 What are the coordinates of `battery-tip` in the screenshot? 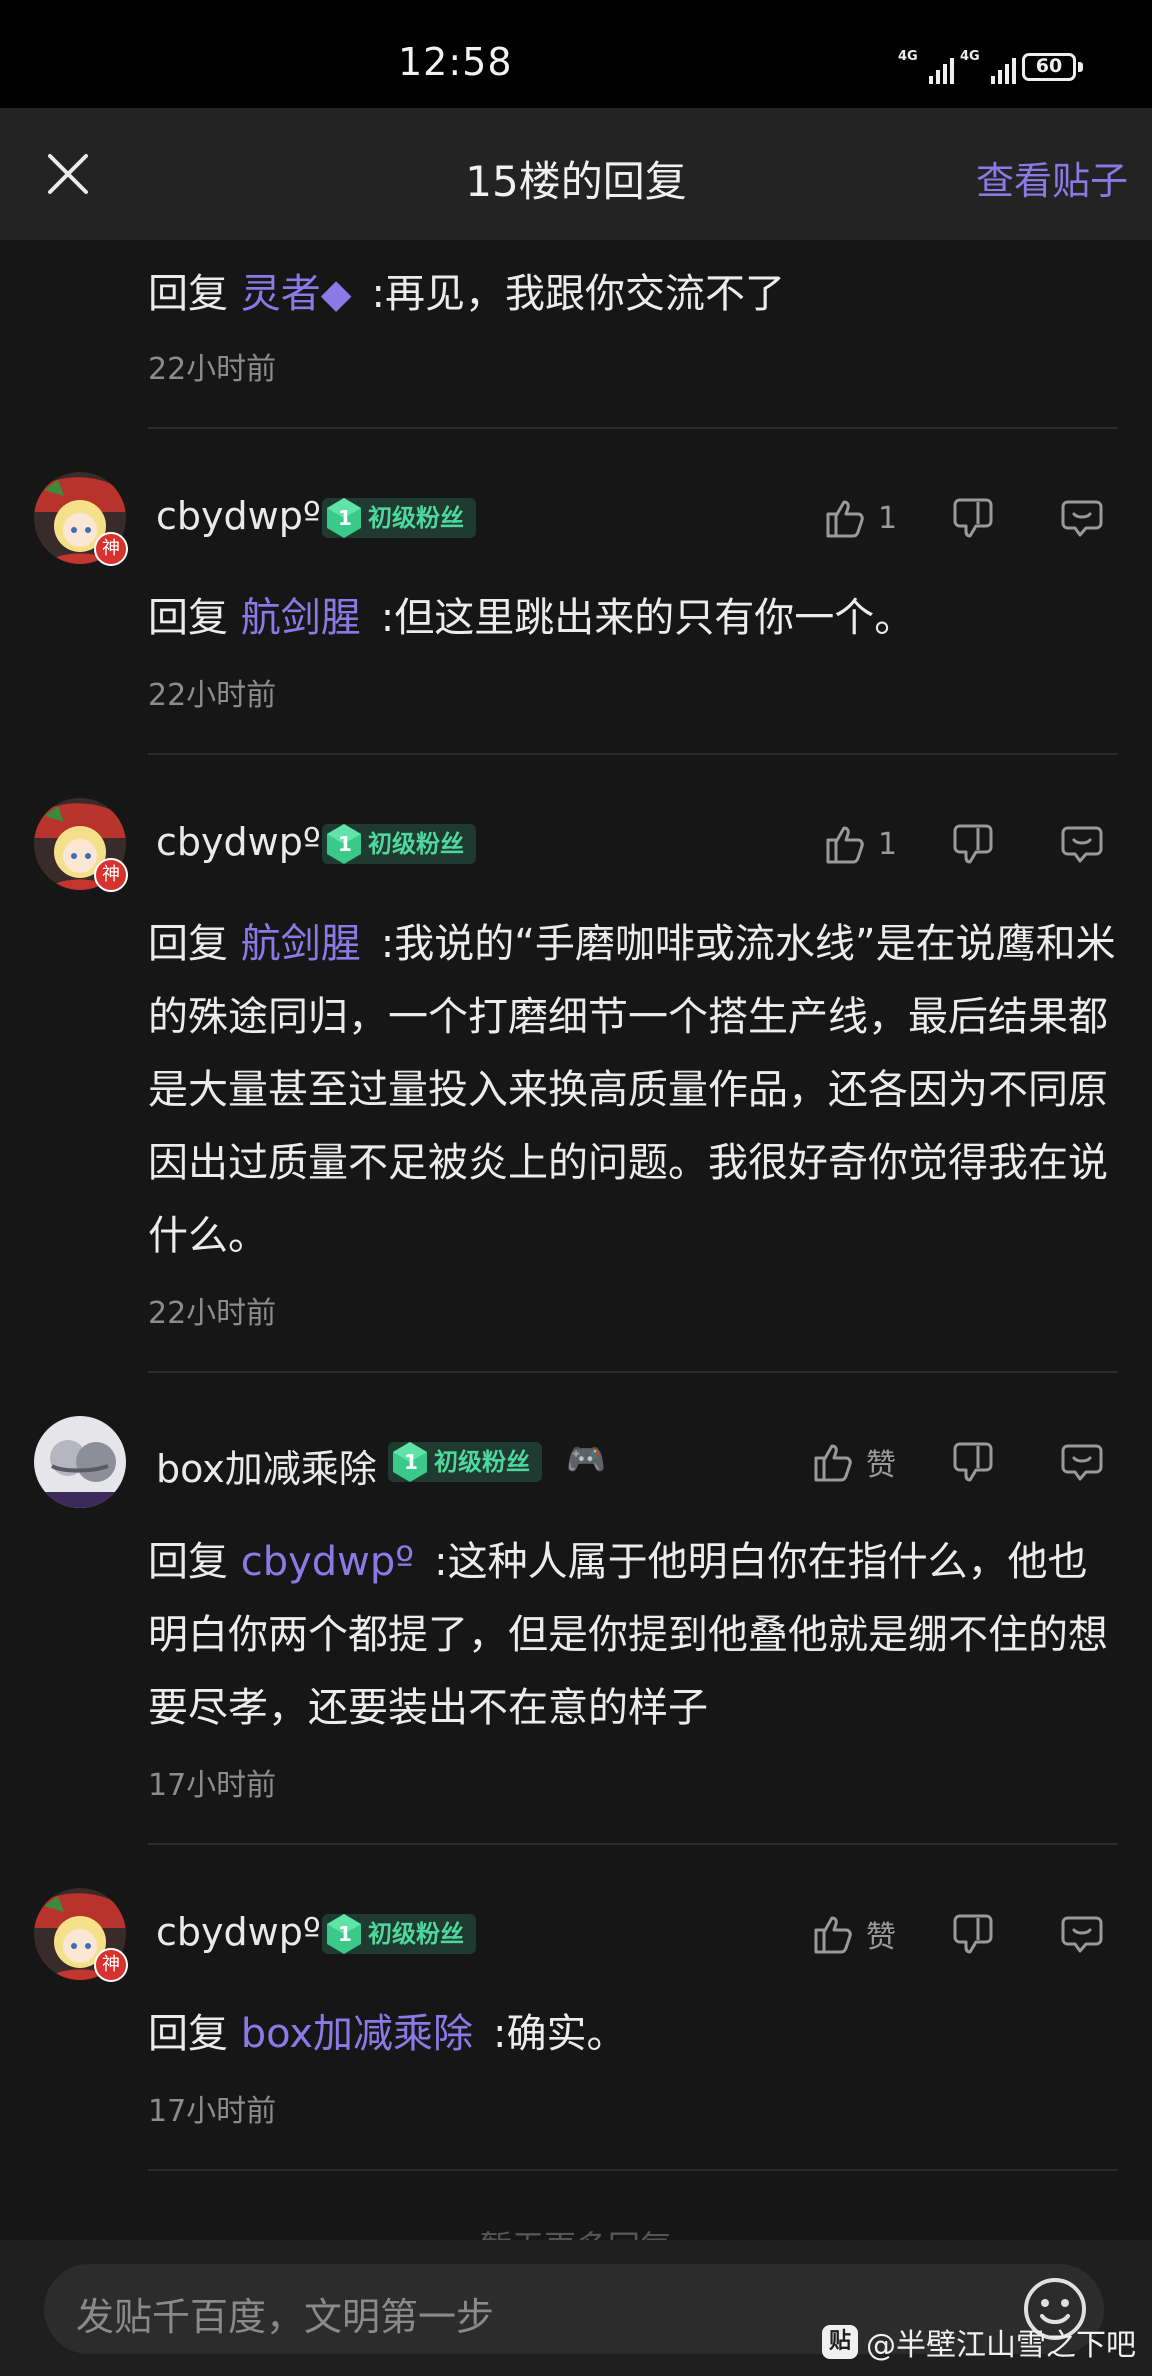 It's located at (1080, 67).